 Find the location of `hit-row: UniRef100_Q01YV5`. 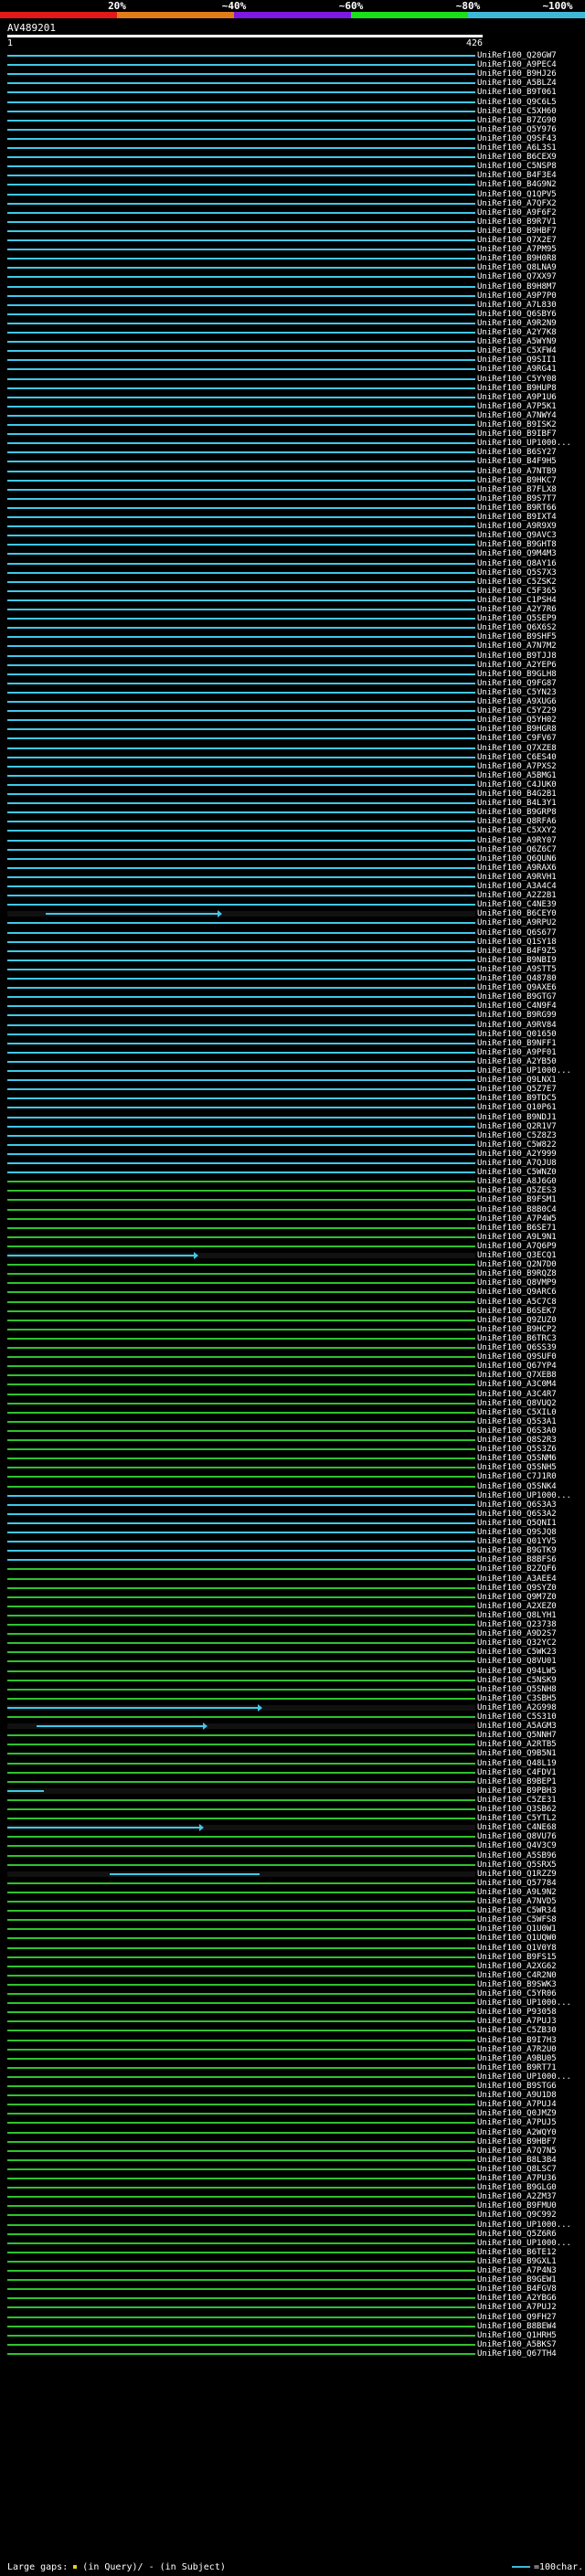

hit-row: UniRef100_Q01YV5 is located at coordinates (293, 1541).